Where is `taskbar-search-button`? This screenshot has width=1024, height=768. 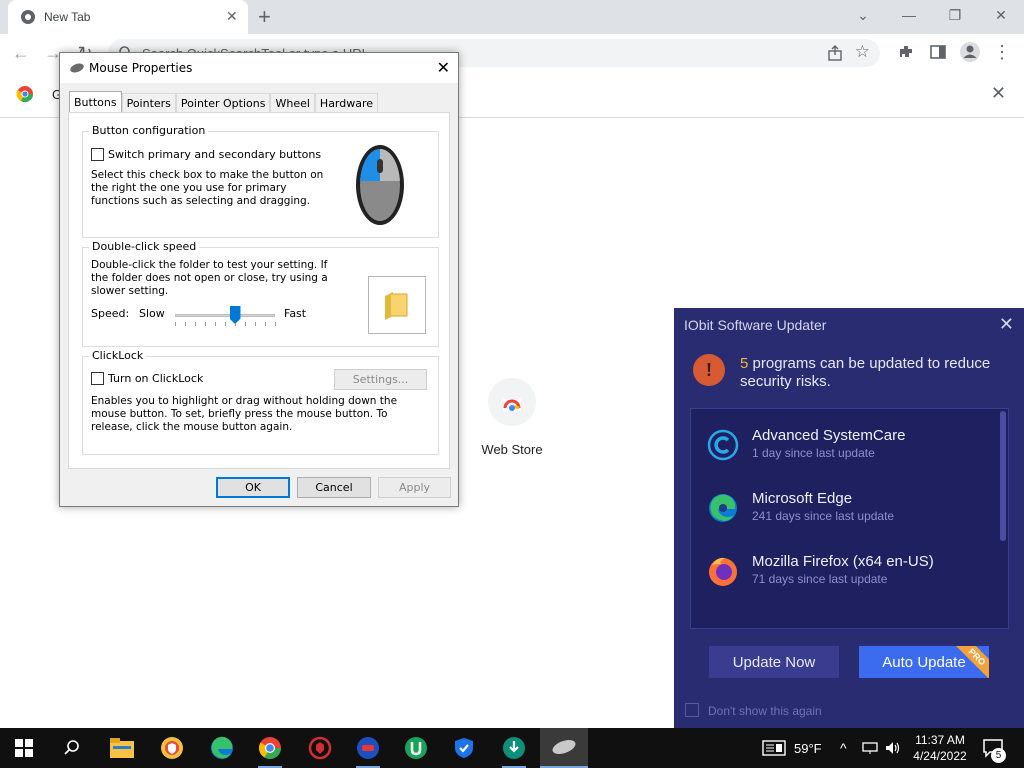 taskbar-search-button is located at coordinates (72, 748).